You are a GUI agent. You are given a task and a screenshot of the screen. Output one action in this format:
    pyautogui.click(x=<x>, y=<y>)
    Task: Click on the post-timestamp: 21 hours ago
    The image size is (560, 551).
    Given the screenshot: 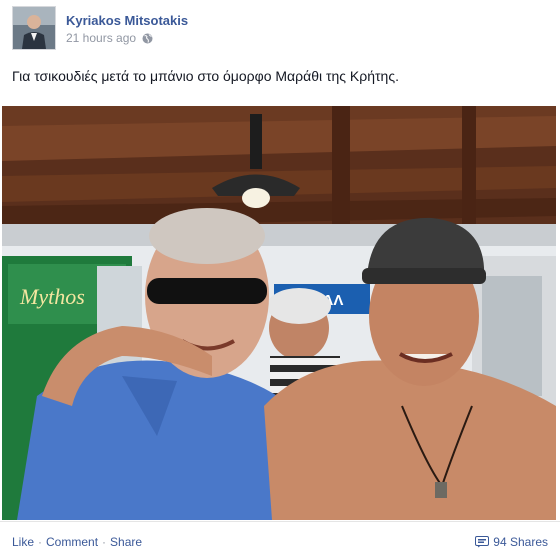 What is the action you would take?
    pyautogui.click(x=101, y=38)
    